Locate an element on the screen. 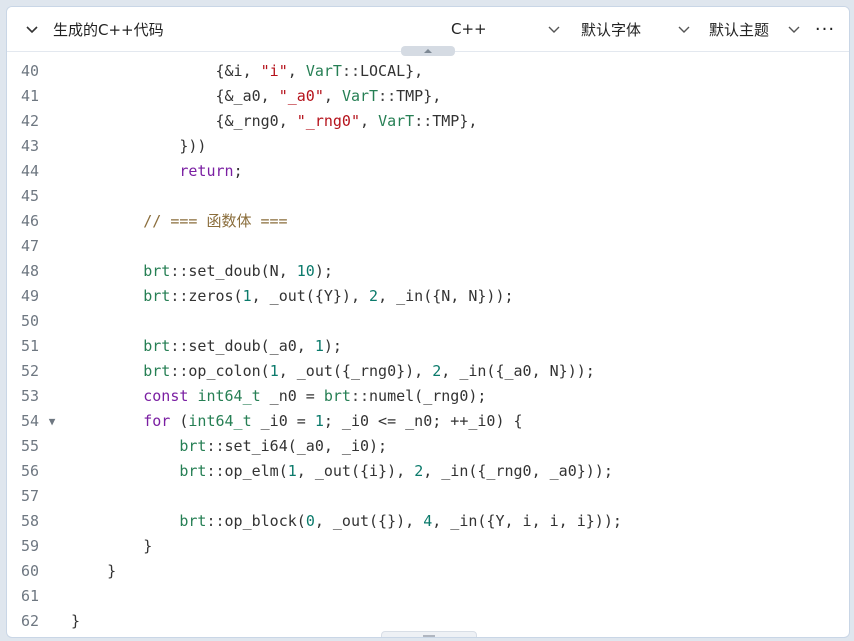 The width and height of the screenshot is (854, 641). code-text: {&_a0, "_a0", VarT::TMP}, is located at coordinates (256, 96).